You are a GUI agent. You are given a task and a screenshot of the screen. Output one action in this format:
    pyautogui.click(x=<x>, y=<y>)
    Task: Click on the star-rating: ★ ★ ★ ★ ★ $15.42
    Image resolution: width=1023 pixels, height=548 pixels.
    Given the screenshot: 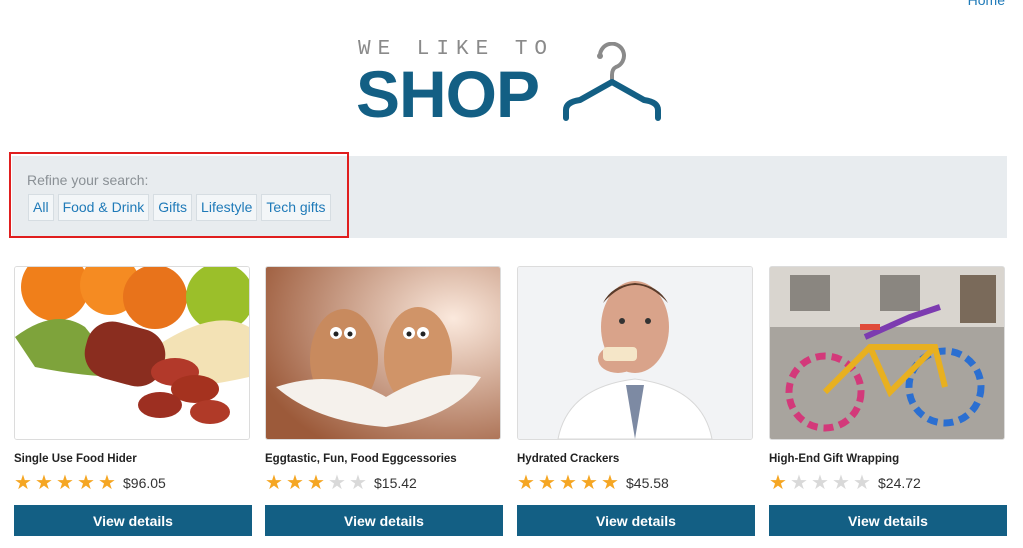 What is the action you would take?
    pyautogui.click(x=341, y=483)
    